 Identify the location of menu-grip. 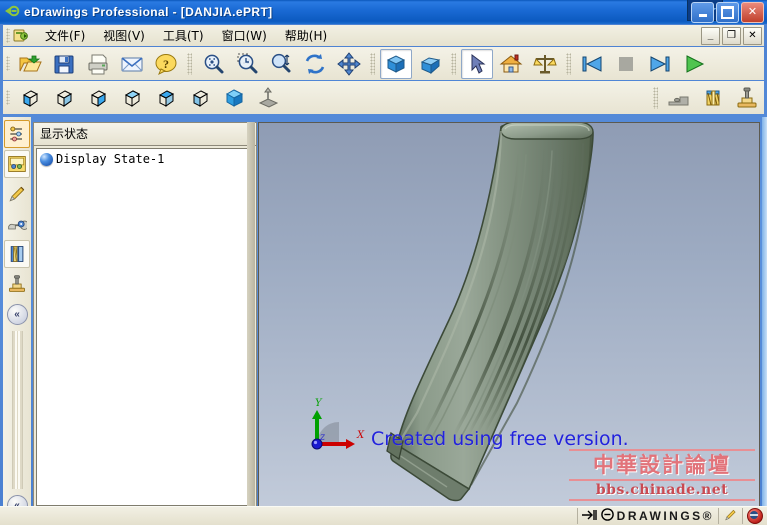
(8, 35).